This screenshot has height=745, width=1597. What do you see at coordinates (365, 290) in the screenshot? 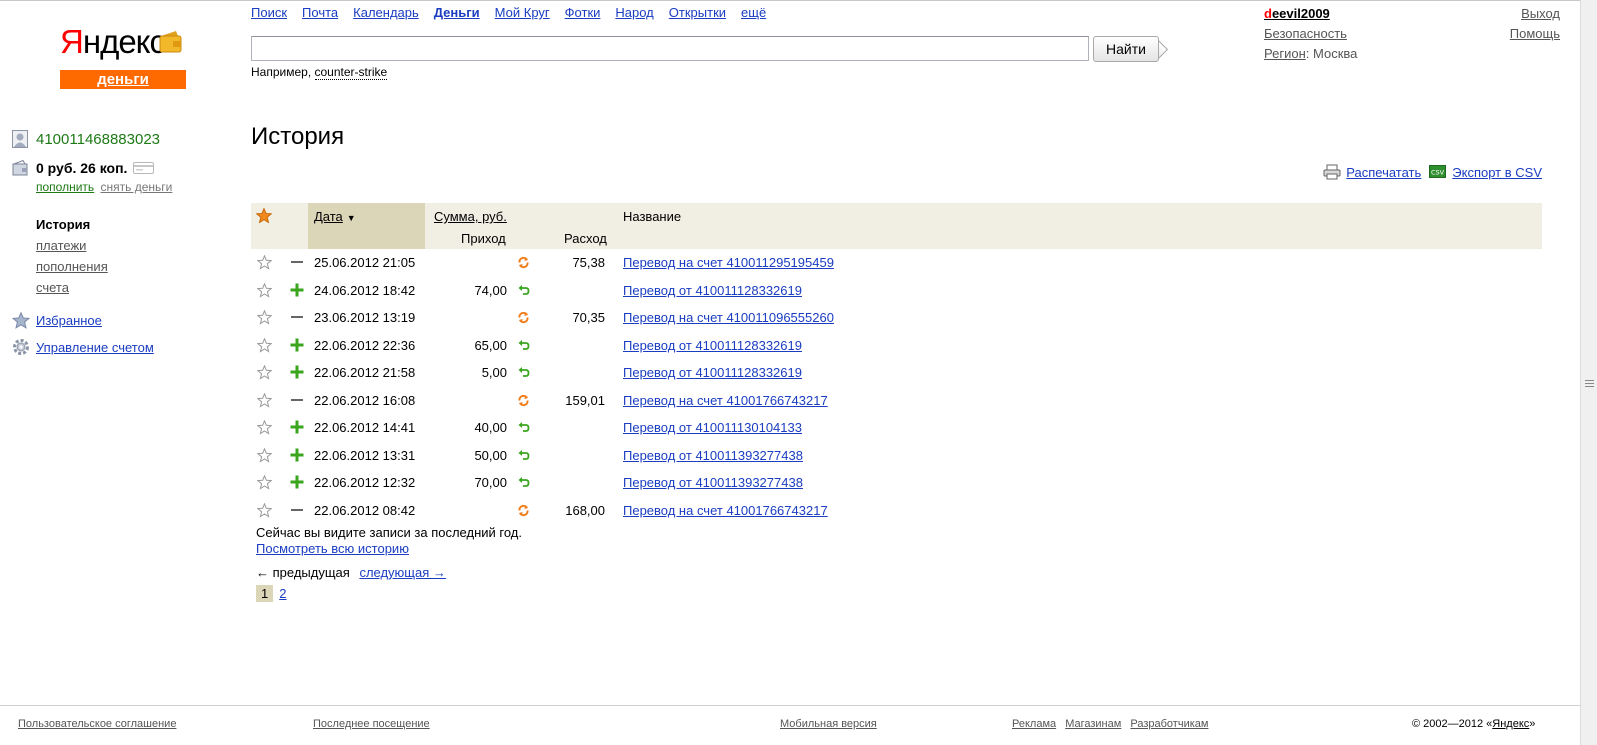
I see `row-date: 24.06.2012 18:42` at bounding box center [365, 290].